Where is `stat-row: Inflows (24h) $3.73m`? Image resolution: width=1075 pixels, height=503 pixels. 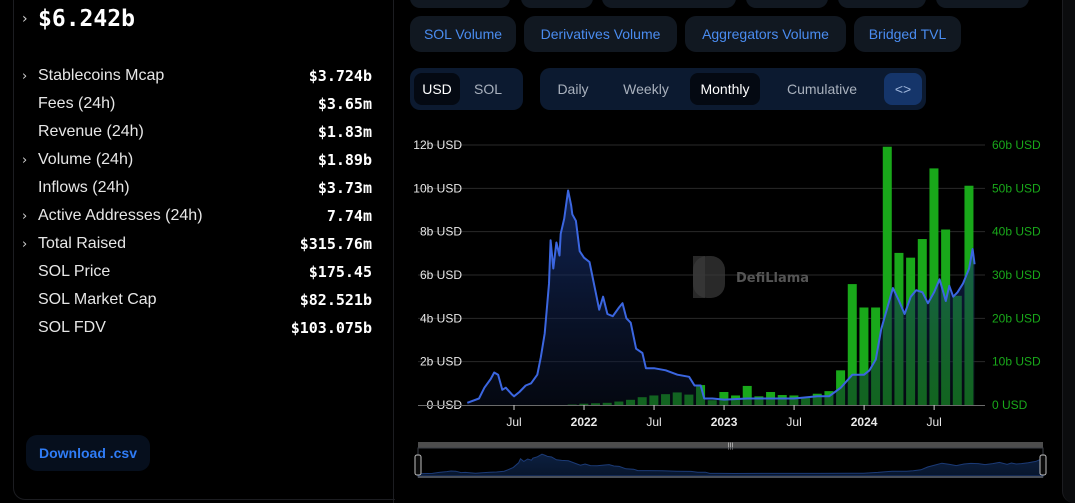
stat-row: Inflows (24h) $3.73m is located at coordinates (197, 188).